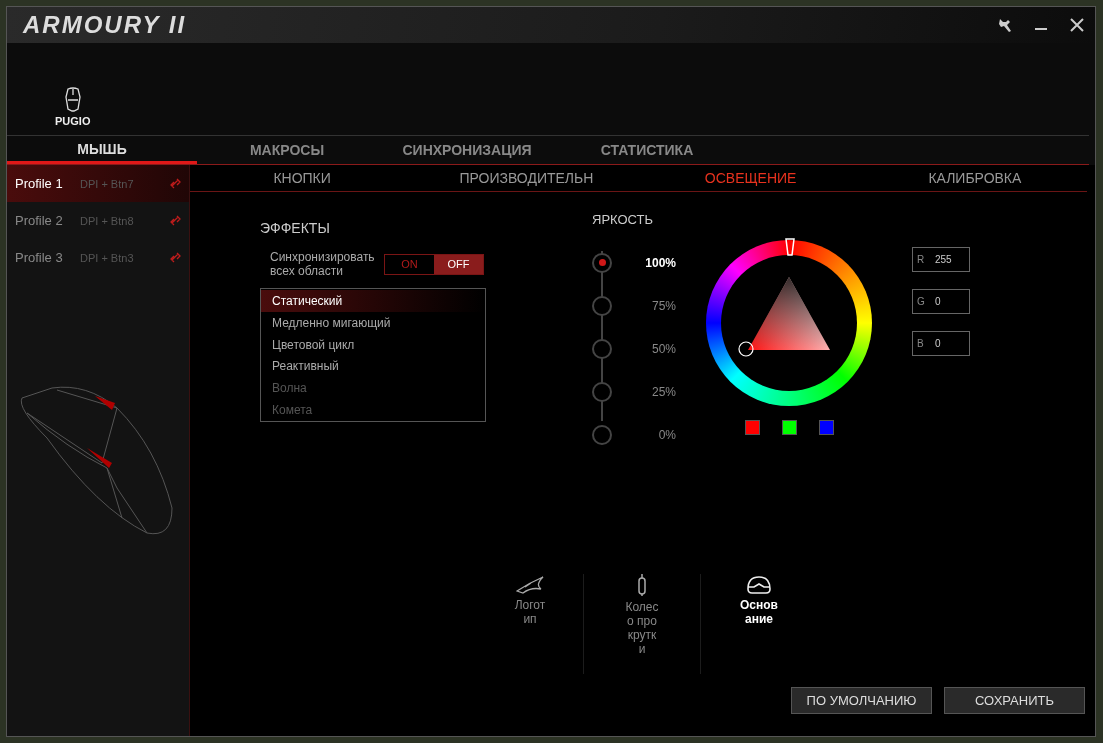  What do you see at coordinates (974, 178) in the screenshot?
I see `sub-tab: КАЛИБРОВКА` at bounding box center [974, 178].